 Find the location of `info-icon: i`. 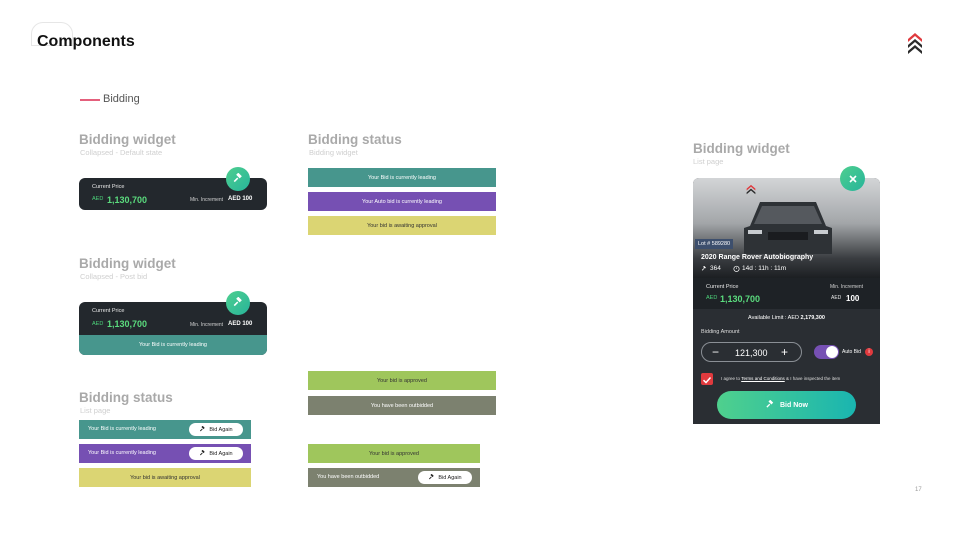

info-icon: i is located at coordinates (869, 352).